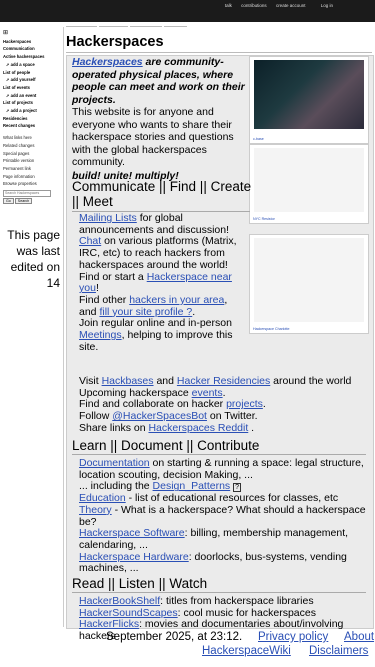  I want to click on about-link: About, so click(359, 637).